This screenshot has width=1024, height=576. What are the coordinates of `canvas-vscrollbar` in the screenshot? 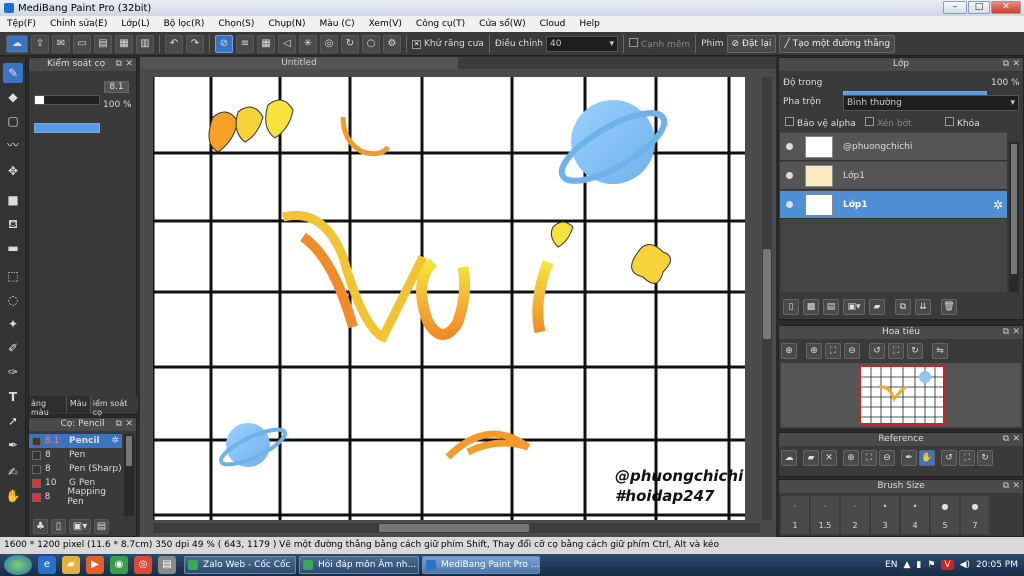 It's located at (767, 298).